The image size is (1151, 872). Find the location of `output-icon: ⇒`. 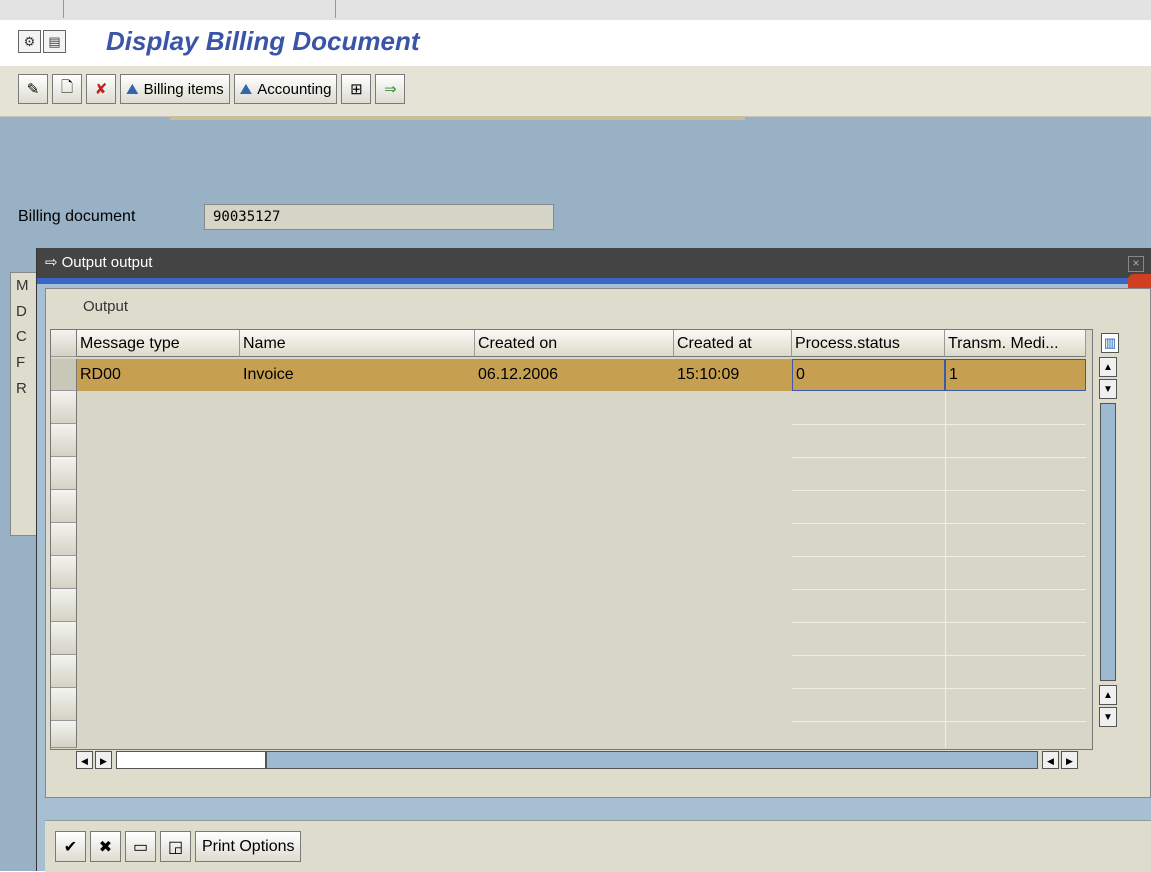

output-icon: ⇒ is located at coordinates (390, 89).